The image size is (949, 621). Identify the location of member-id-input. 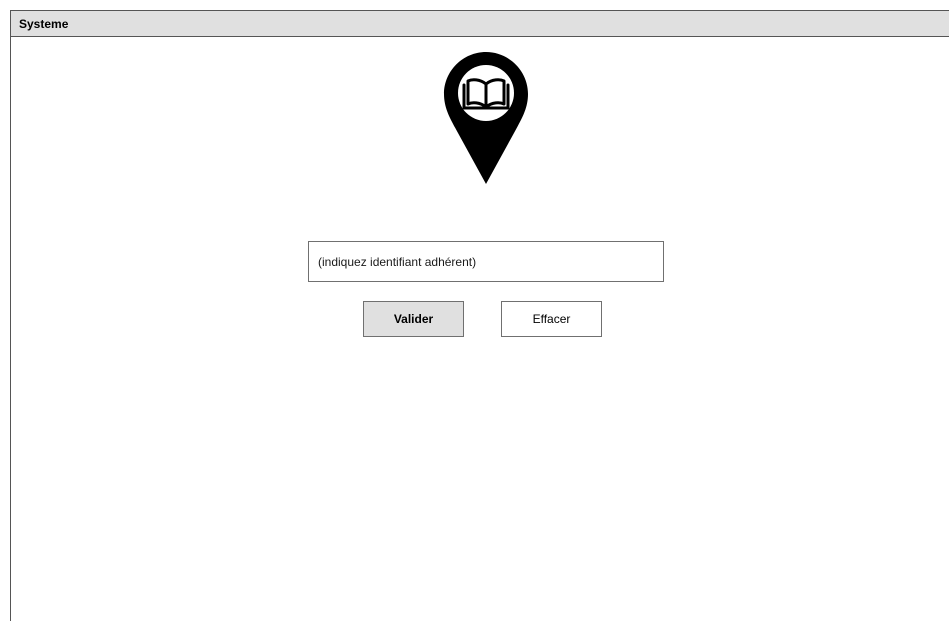
(486, 261).